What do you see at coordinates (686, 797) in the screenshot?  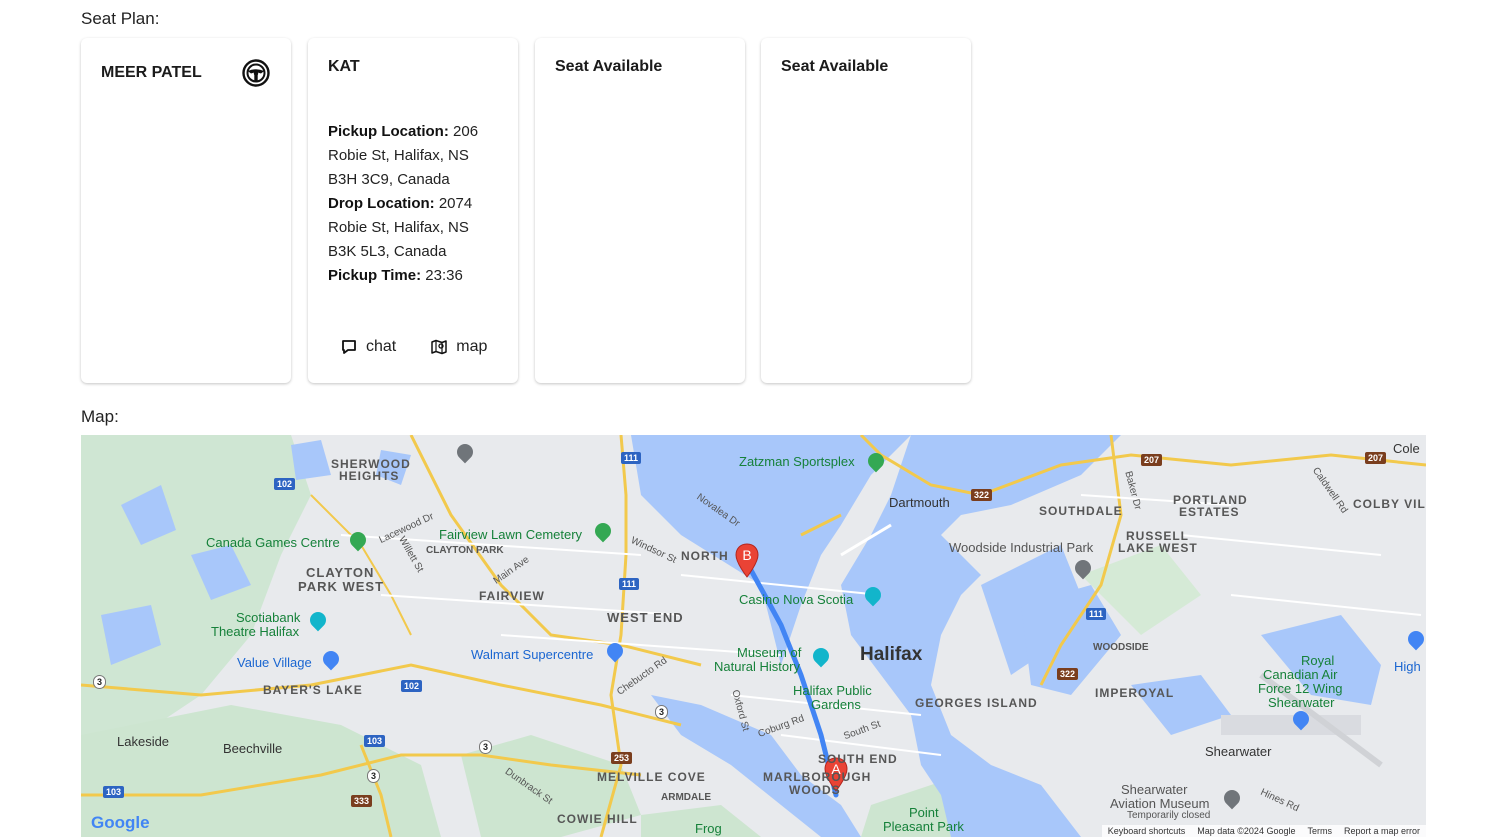 I see `map-label-armdale: ARMDALE` at bounding box center [686, 797].